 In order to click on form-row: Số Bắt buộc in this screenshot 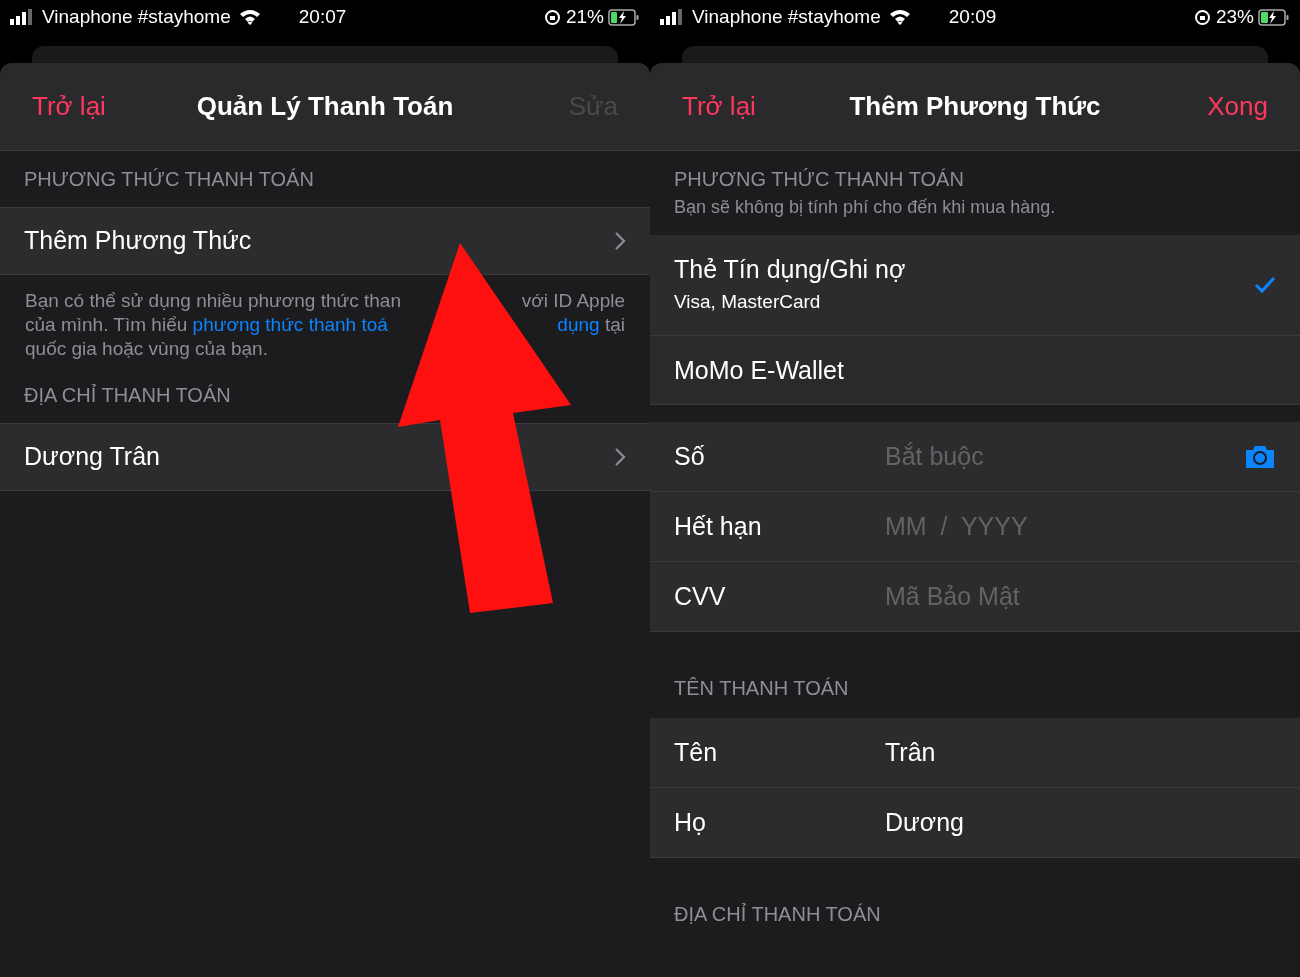, I will do `click(975, 457)`.